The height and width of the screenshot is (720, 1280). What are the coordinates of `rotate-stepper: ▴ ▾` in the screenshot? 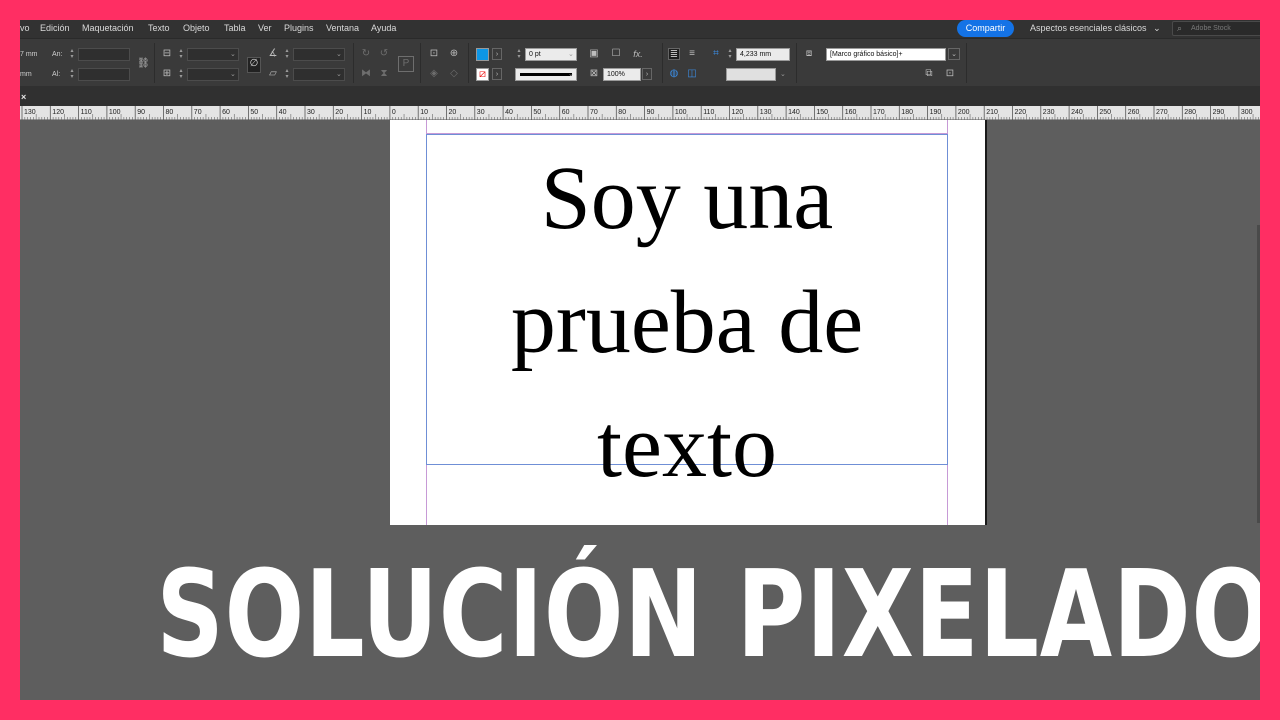 It's located at (287, 54).